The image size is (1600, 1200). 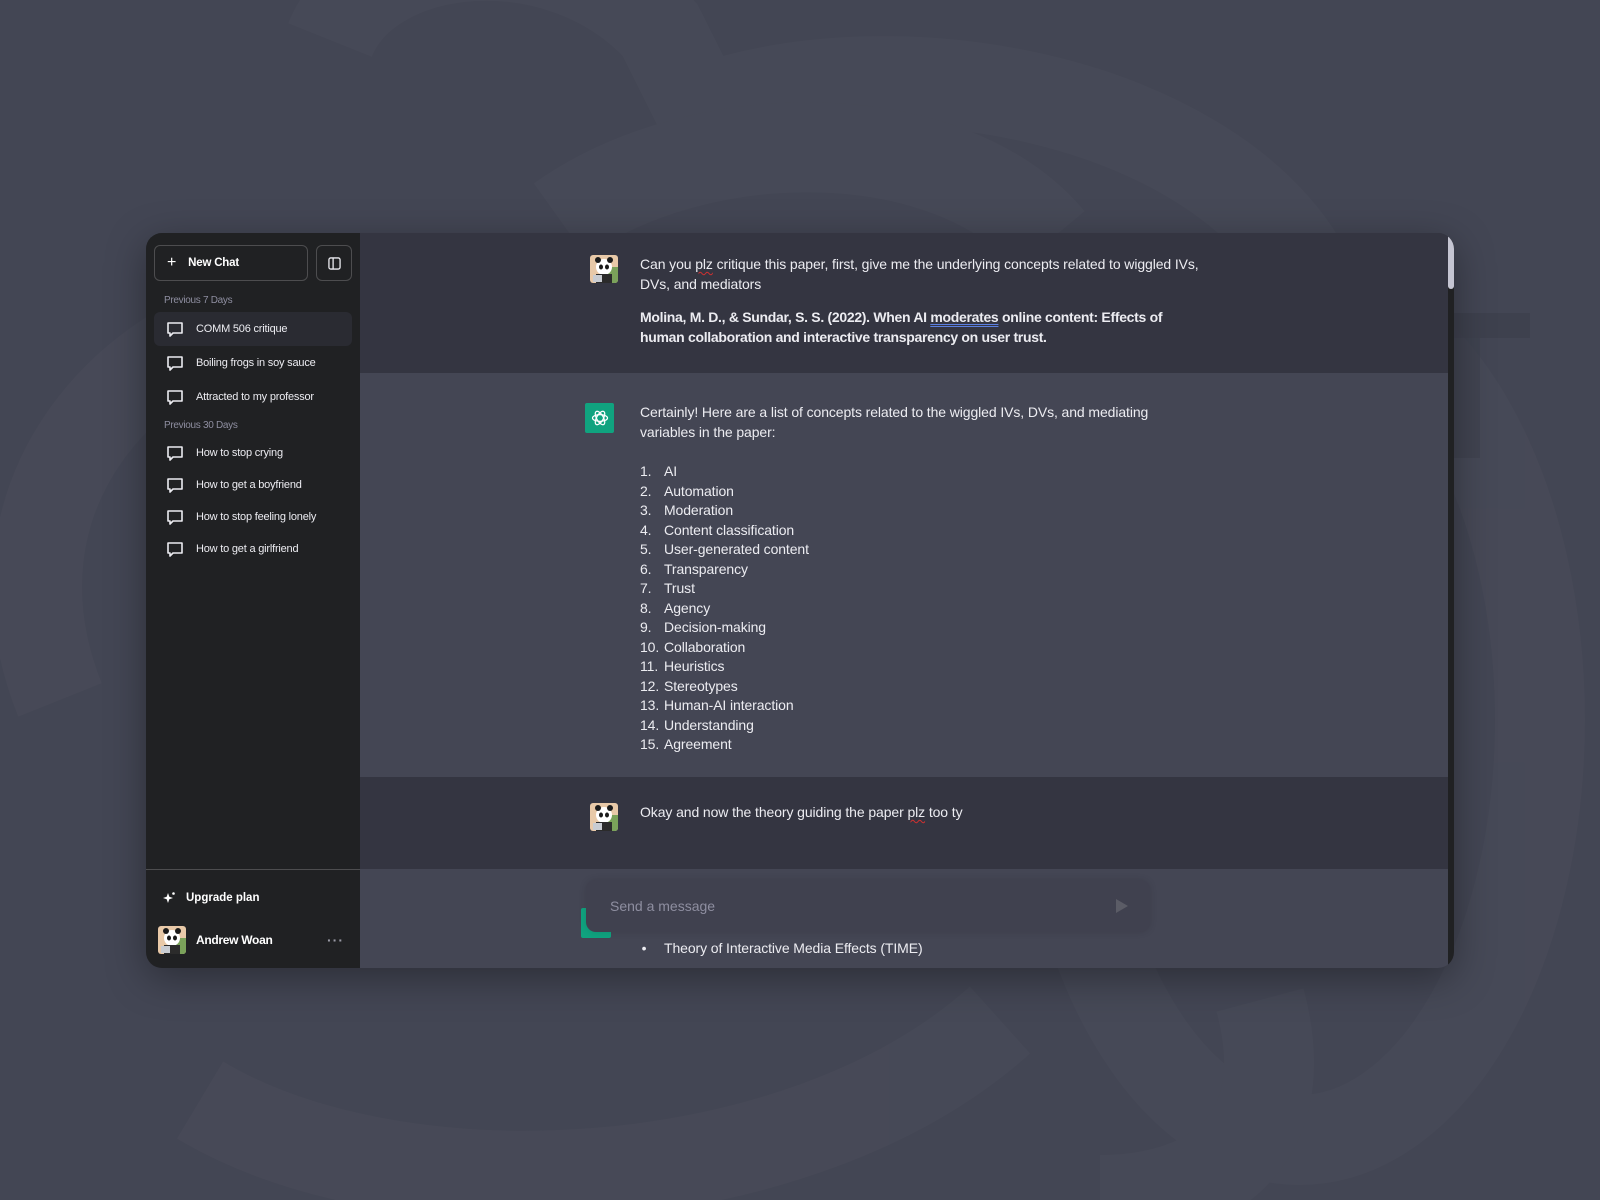 What do you see at coordinates (1451, 261) in the screenshot?
I see `scrollbar-thumb` at bounding box center [1451, 261].